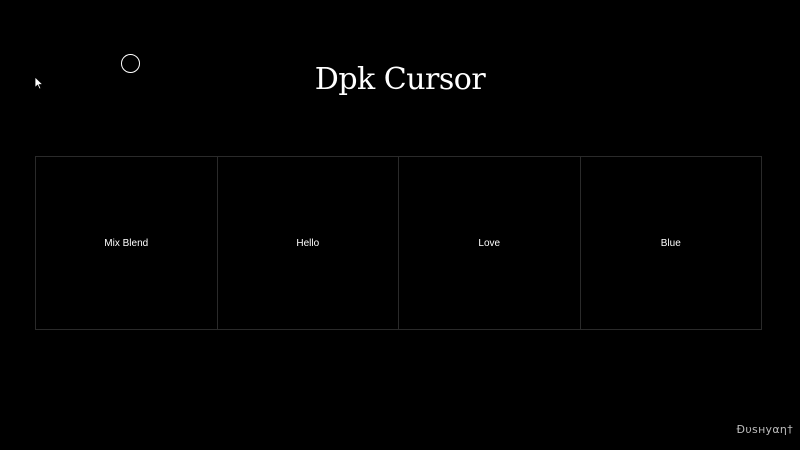 The height and width of the screenshot is (450, 800). I want to click on author-watermark: Ðυѕнуαη†, so click(764, 429).